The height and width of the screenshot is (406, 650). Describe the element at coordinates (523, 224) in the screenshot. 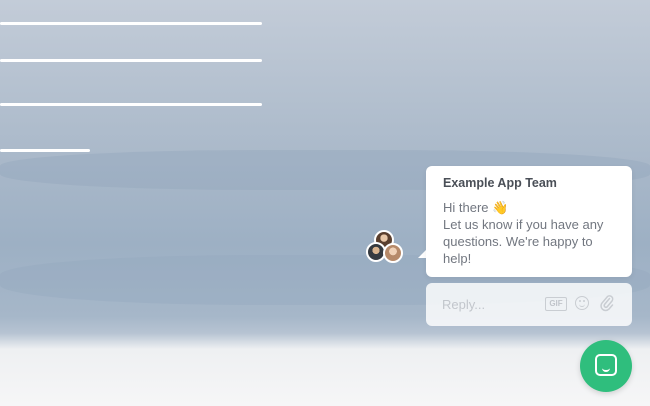

I see `message-line: Let us know if you have any` at that location.